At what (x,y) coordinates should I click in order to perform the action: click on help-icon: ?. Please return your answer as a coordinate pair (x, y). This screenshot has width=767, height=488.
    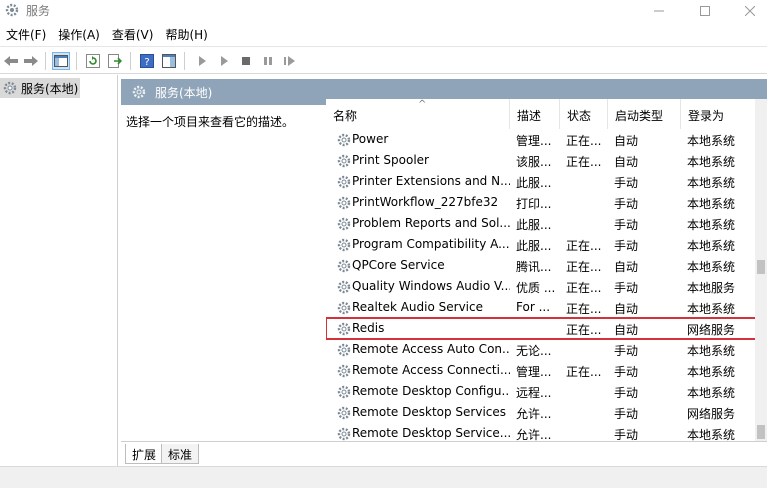
    Looking at the image, I should click on (147, 61).